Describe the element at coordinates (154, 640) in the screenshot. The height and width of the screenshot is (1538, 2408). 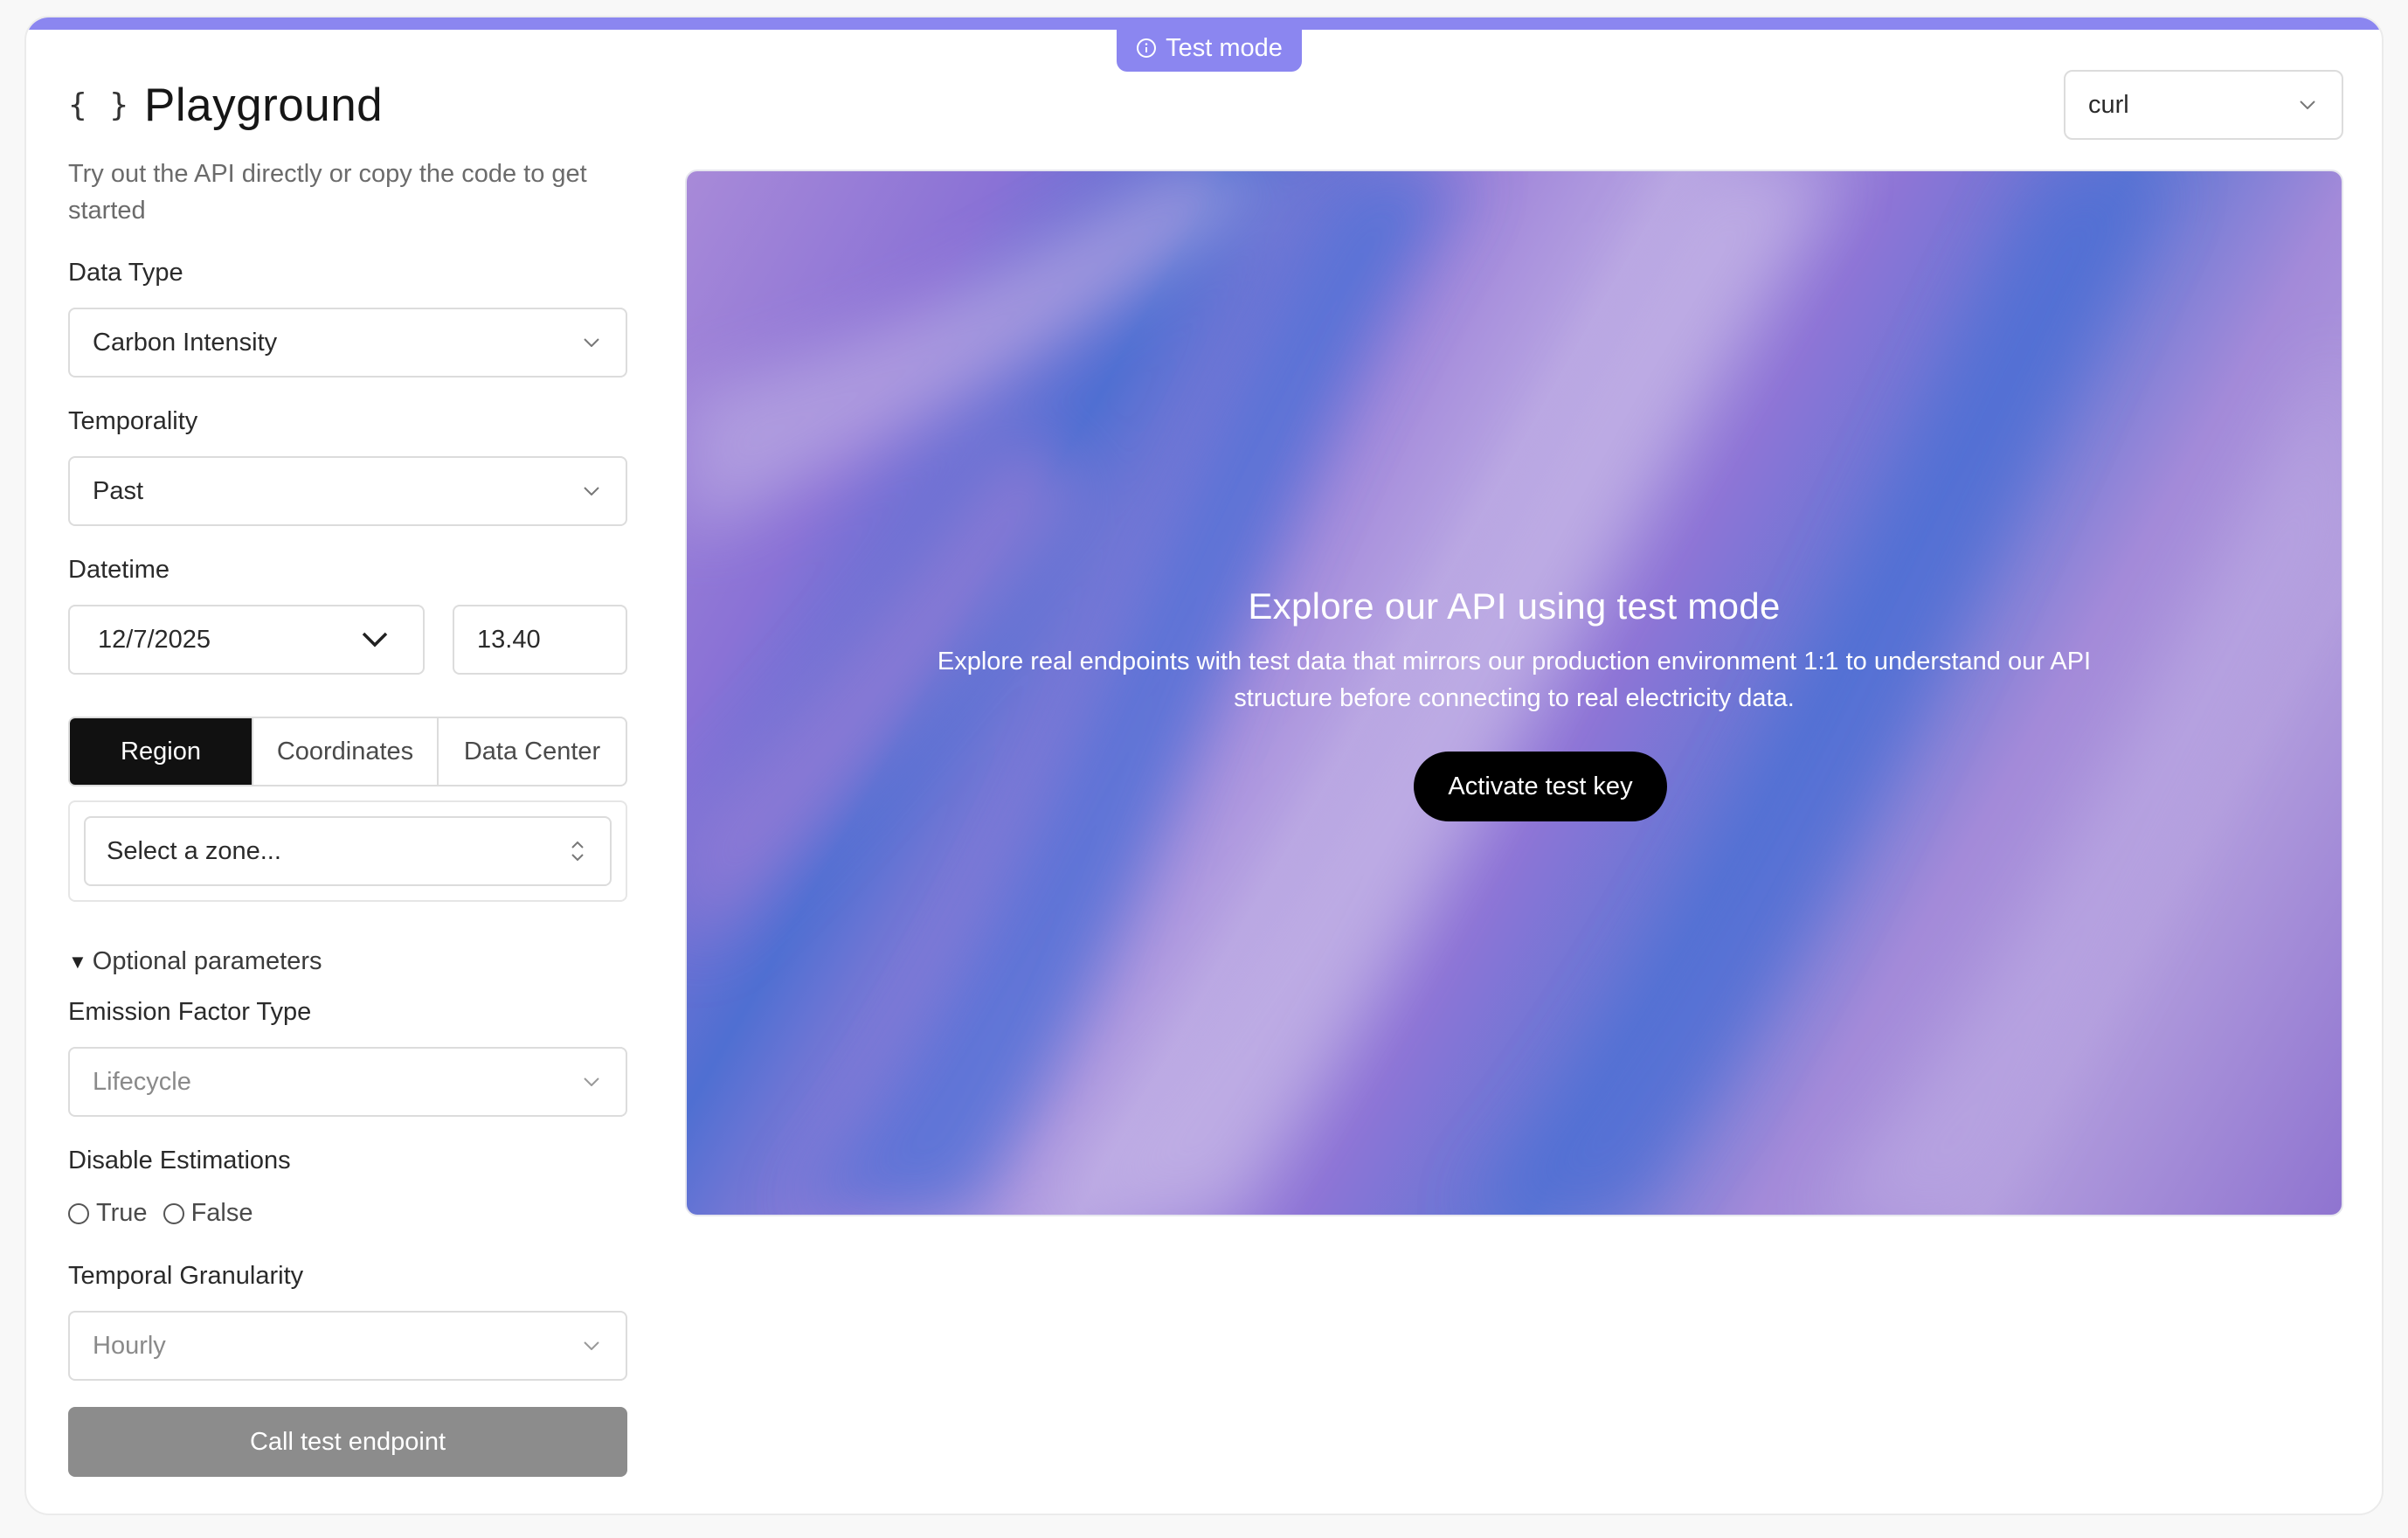
I see `date-value: 12/7/2025` at that location.